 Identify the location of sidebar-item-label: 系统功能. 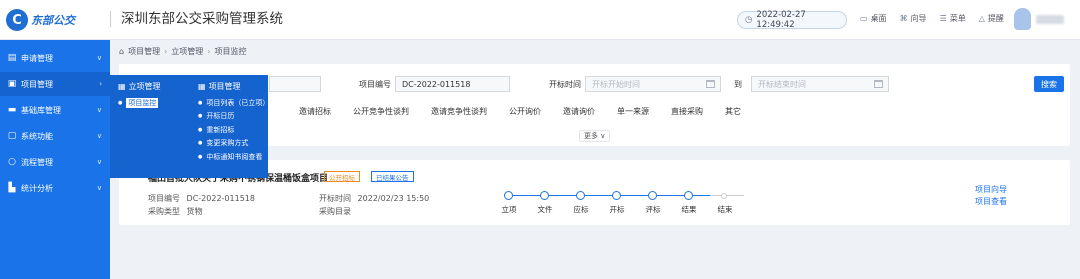
(37, 136).